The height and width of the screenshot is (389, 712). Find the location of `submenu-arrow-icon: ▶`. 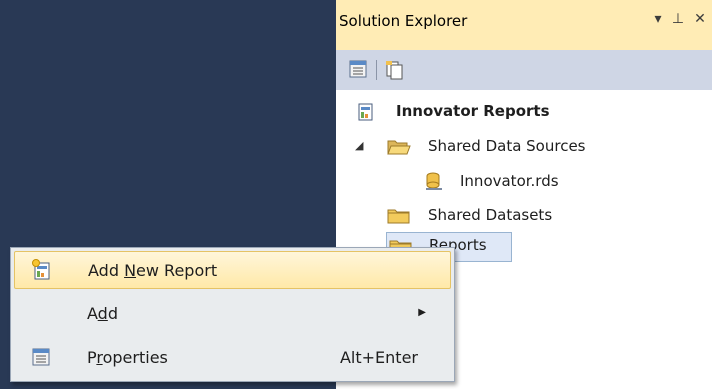

submenu-arrow-icon: ▶ is located at coordinates (422, 312).